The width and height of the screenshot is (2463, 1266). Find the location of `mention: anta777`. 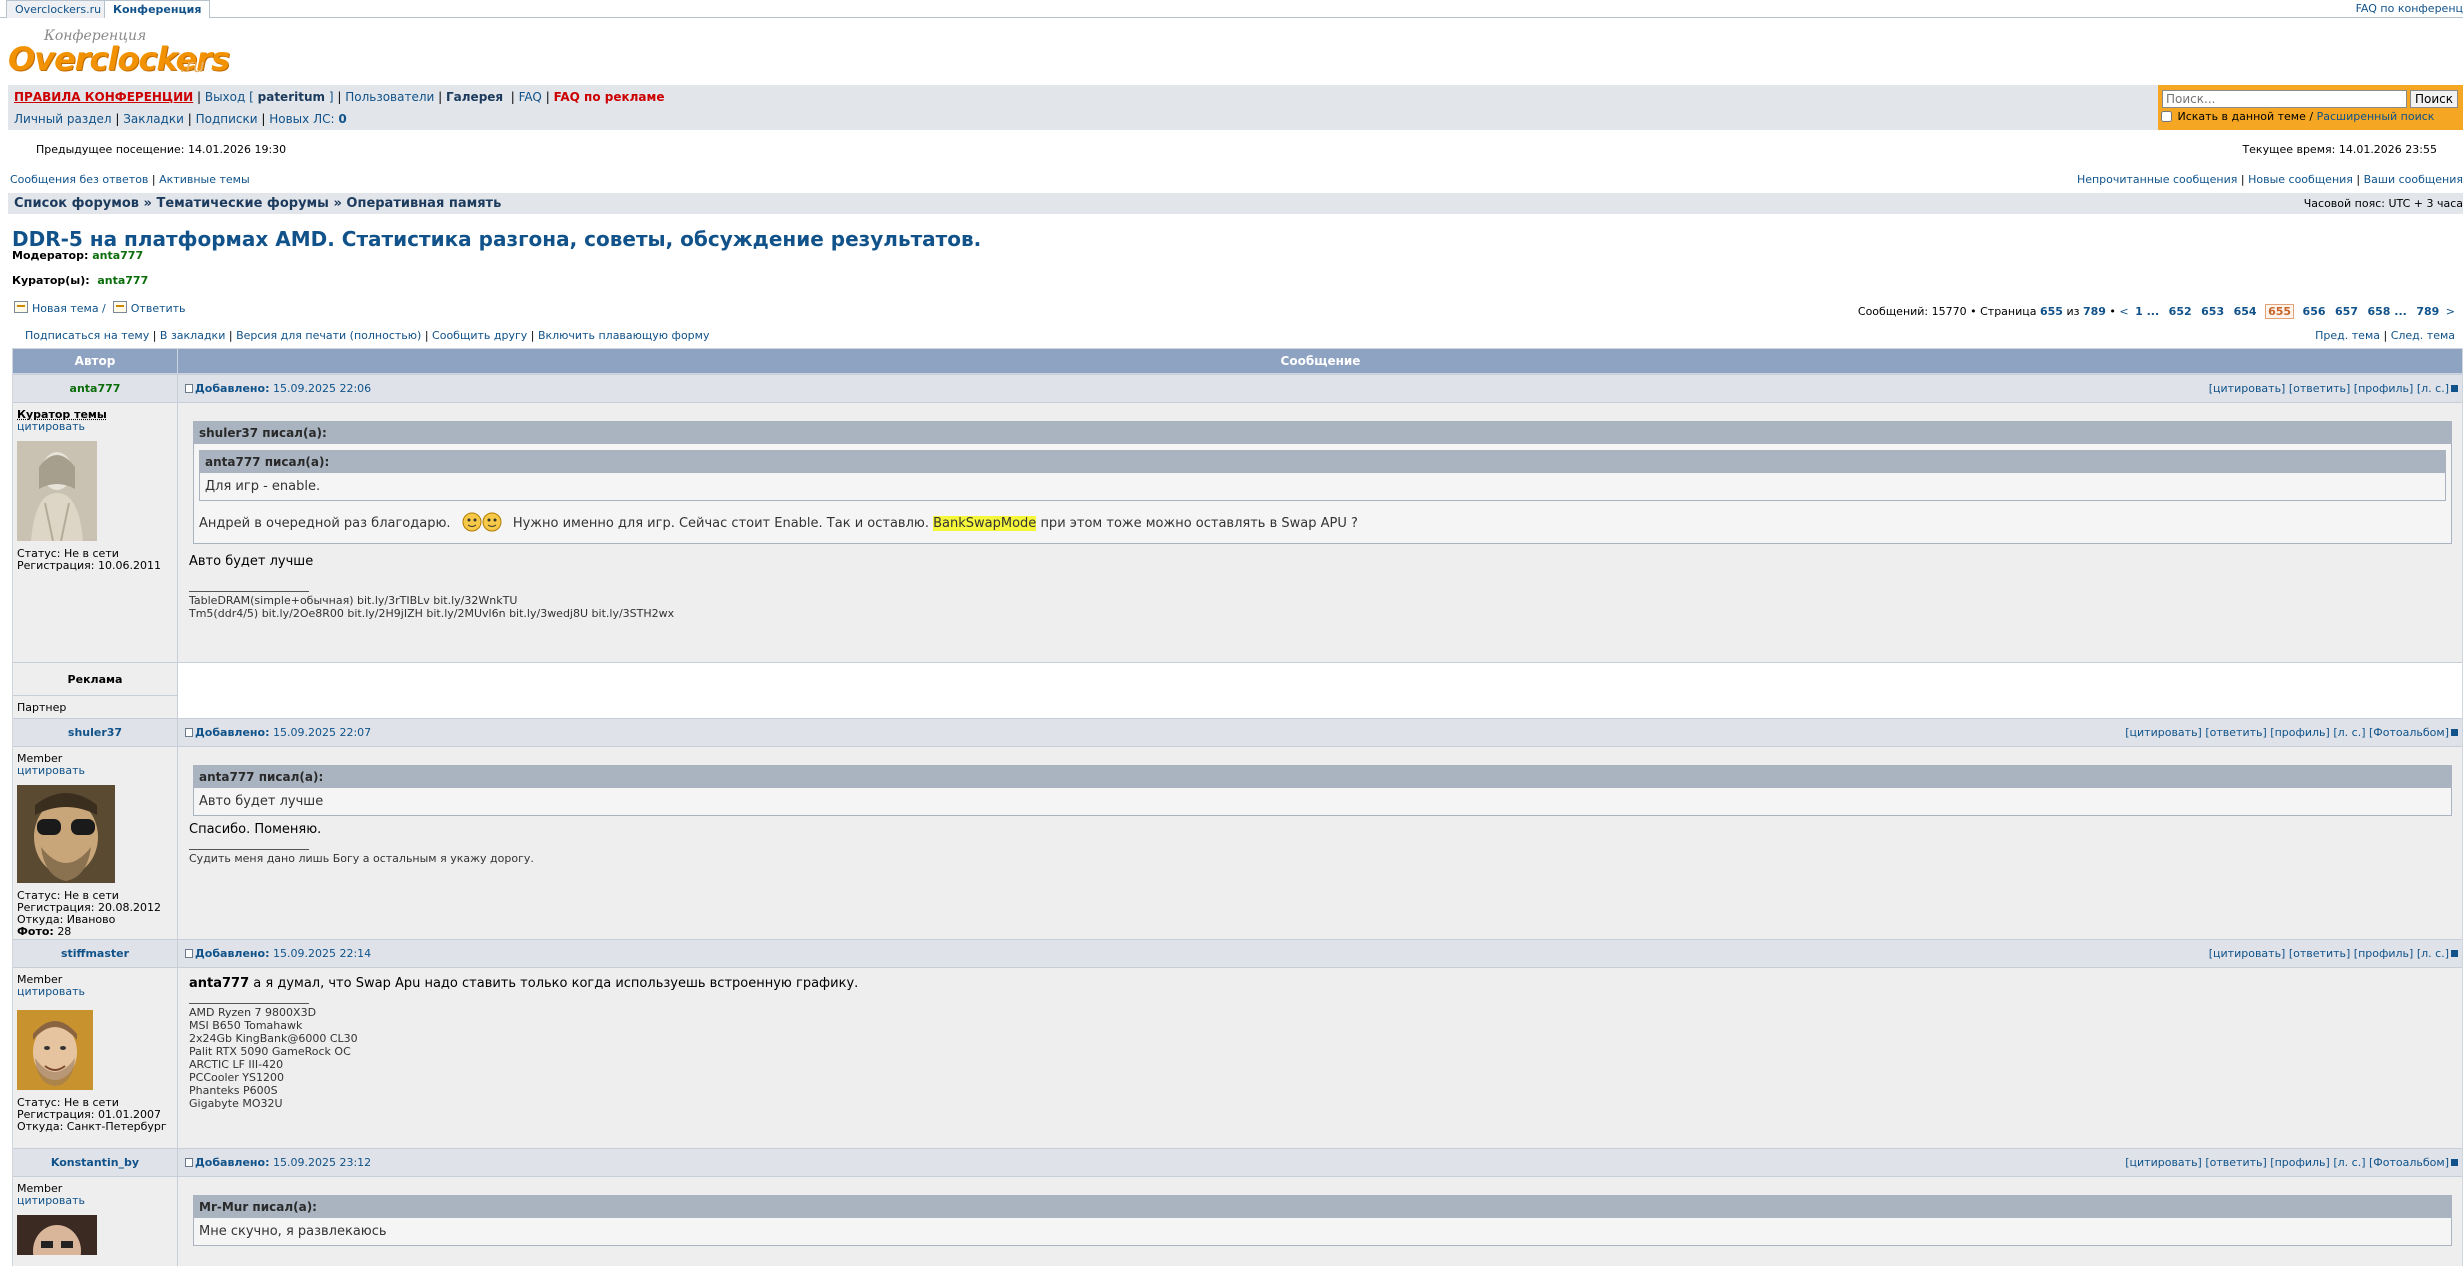

mention: anta777 is located at coordinates (219, 983).